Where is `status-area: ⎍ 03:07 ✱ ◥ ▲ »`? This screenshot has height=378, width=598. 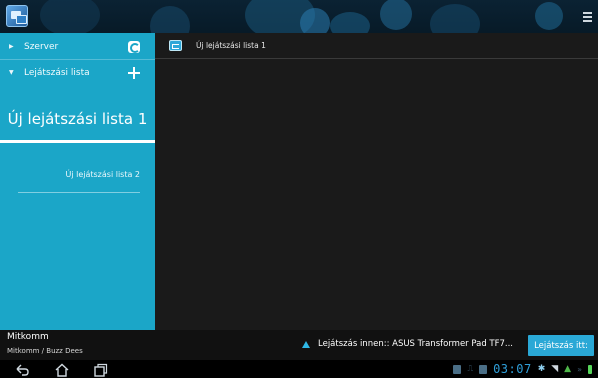
status-area: ⎍ 03:07 ✱ ◥ ▲ » is located at coordinates (522, 369).